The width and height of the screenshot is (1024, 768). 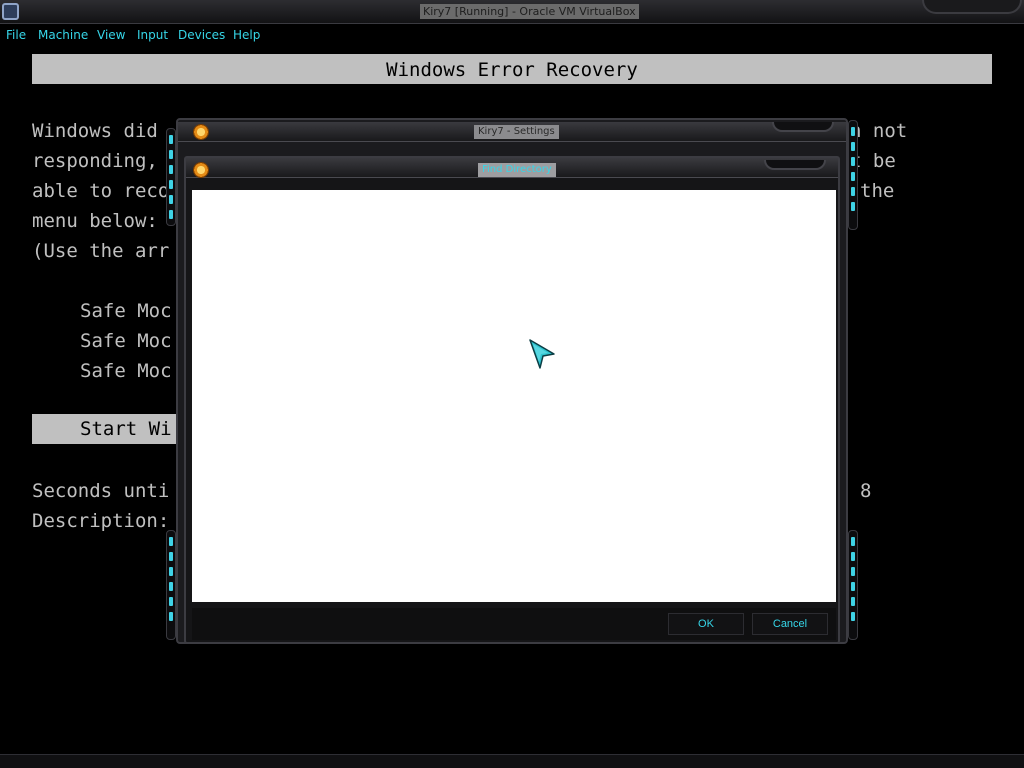 What do you see at coordinates (63, 35) in the screenshot?
I see `menu-machine: Machine` at bounding box center [63, 35].